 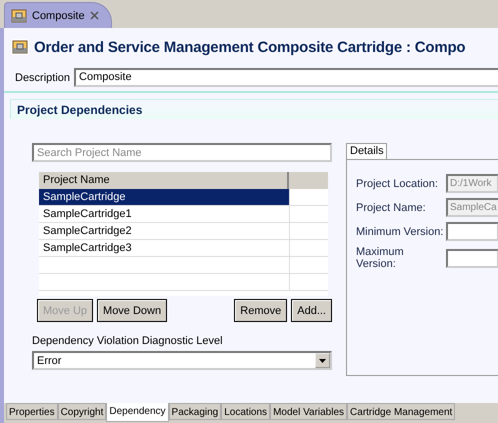 I want to click on description-field: Composite, so click(x=286, y=77).